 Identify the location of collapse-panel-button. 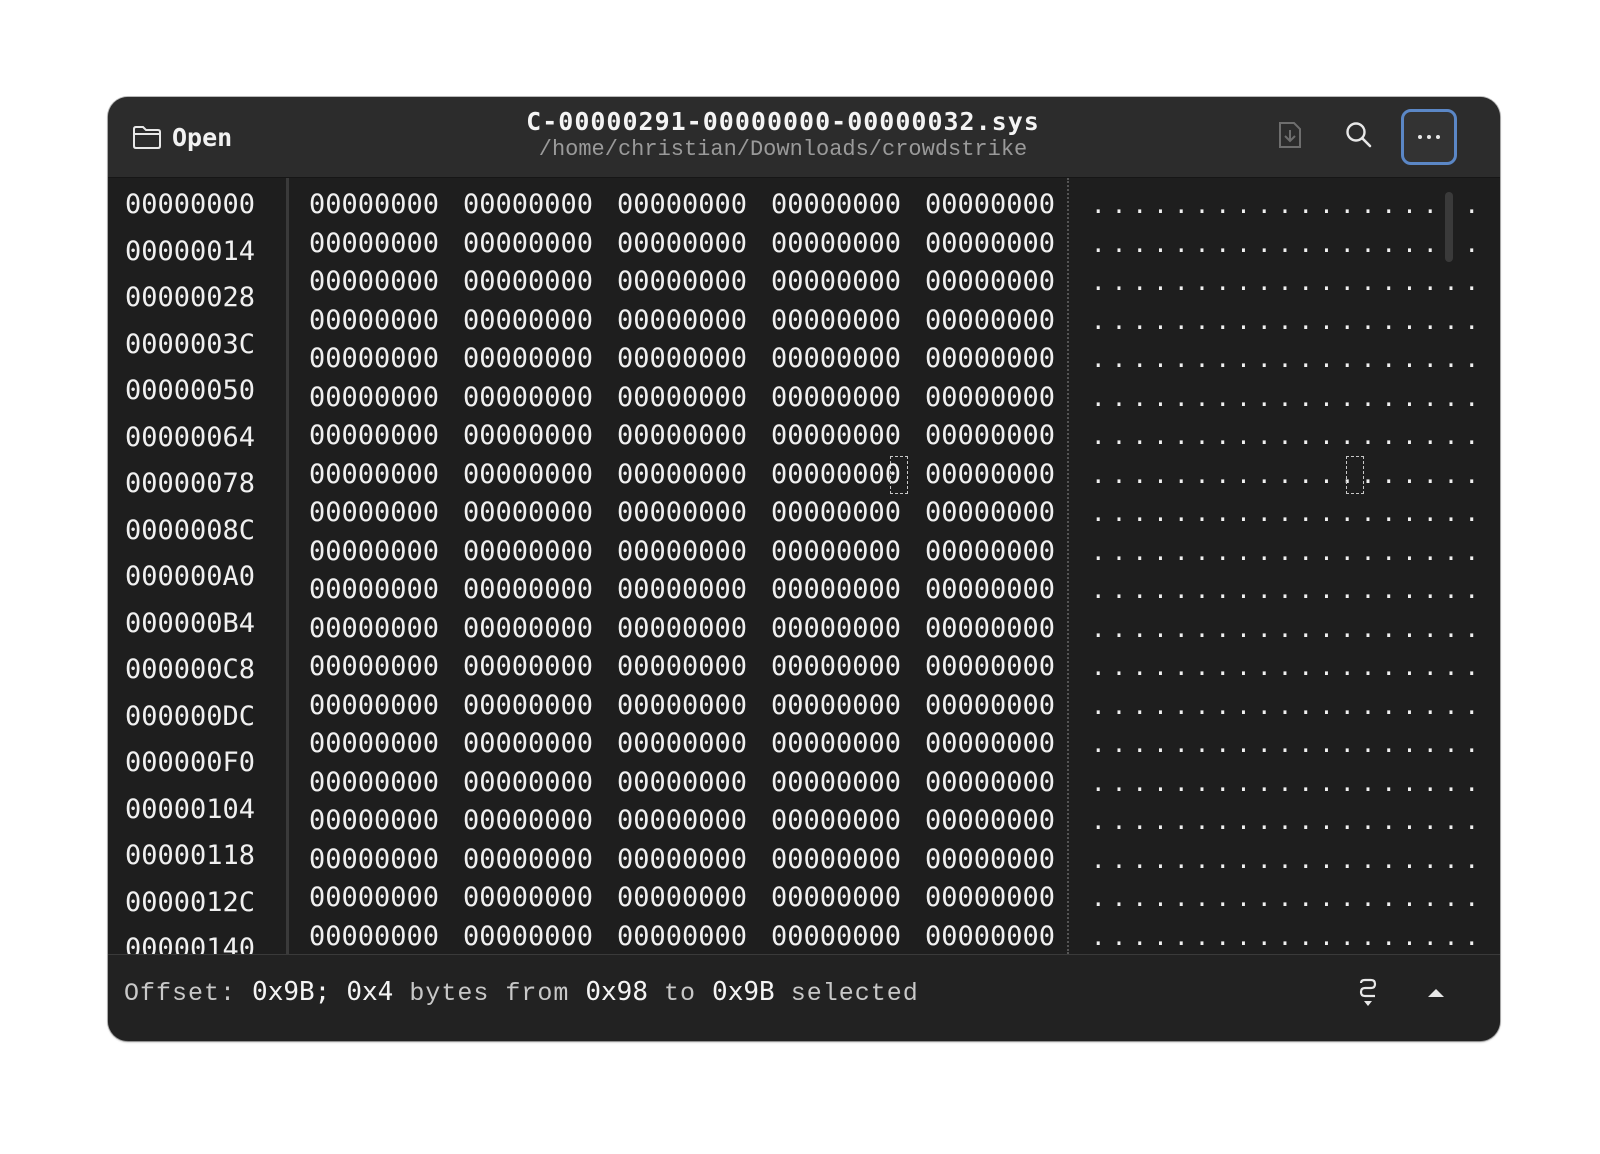
(1436, 995).